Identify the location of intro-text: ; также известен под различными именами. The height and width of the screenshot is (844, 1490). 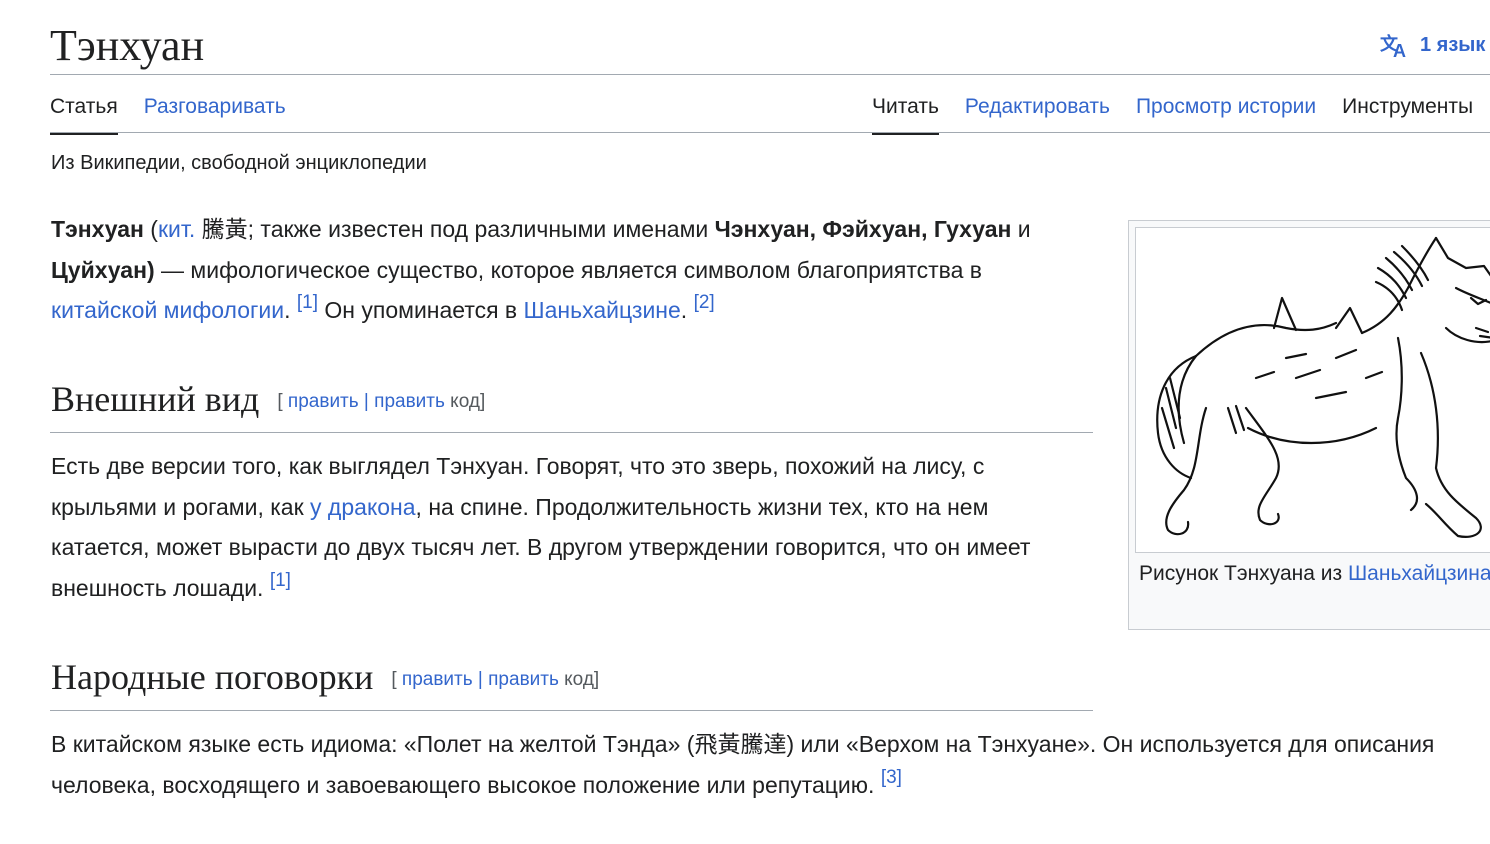
(481, 229).